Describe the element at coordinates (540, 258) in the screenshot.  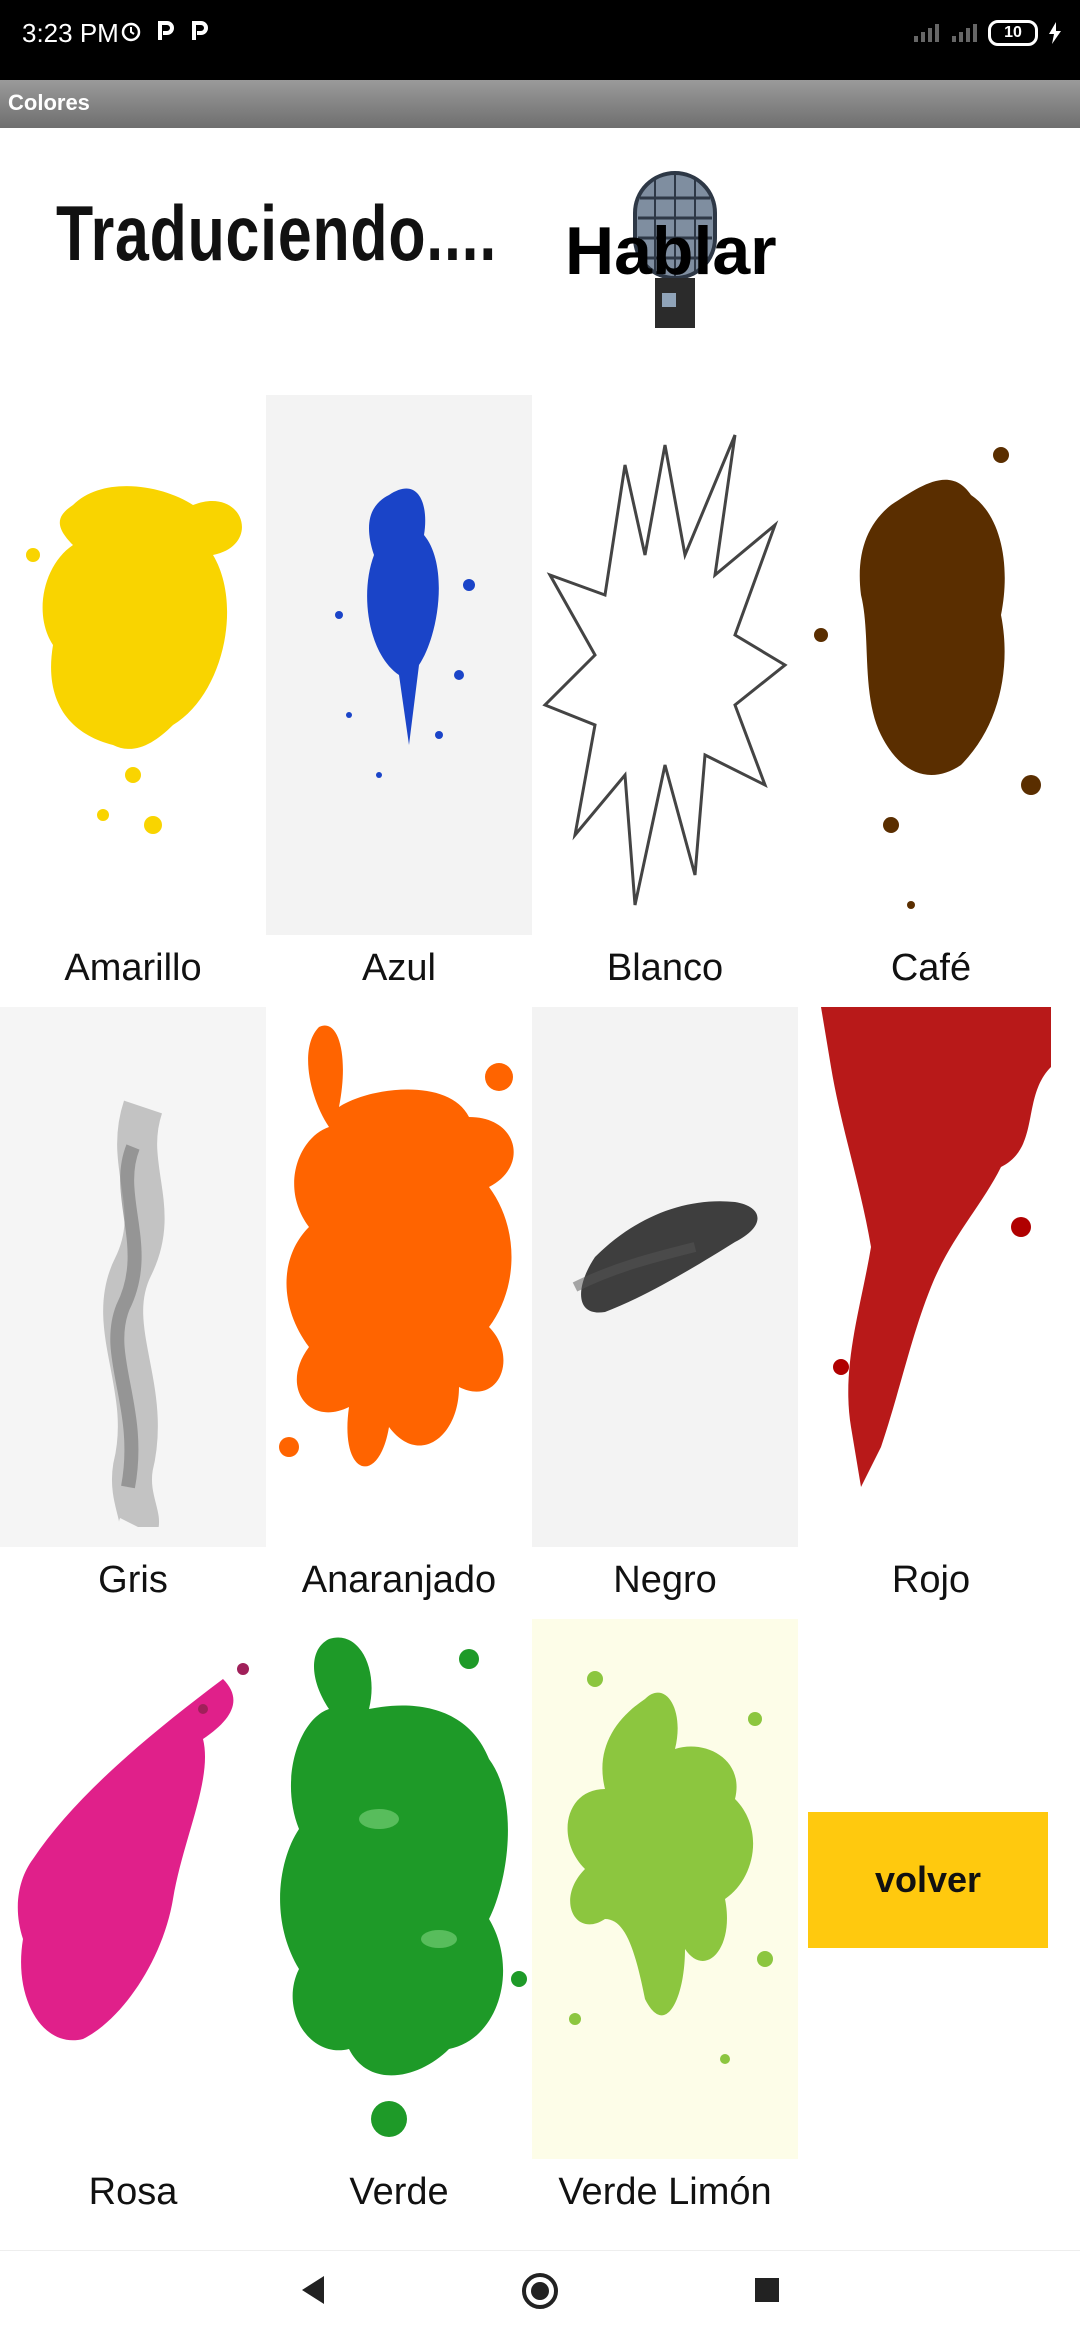
I see `header-area: Traduciendo.... Hablar` at that location.